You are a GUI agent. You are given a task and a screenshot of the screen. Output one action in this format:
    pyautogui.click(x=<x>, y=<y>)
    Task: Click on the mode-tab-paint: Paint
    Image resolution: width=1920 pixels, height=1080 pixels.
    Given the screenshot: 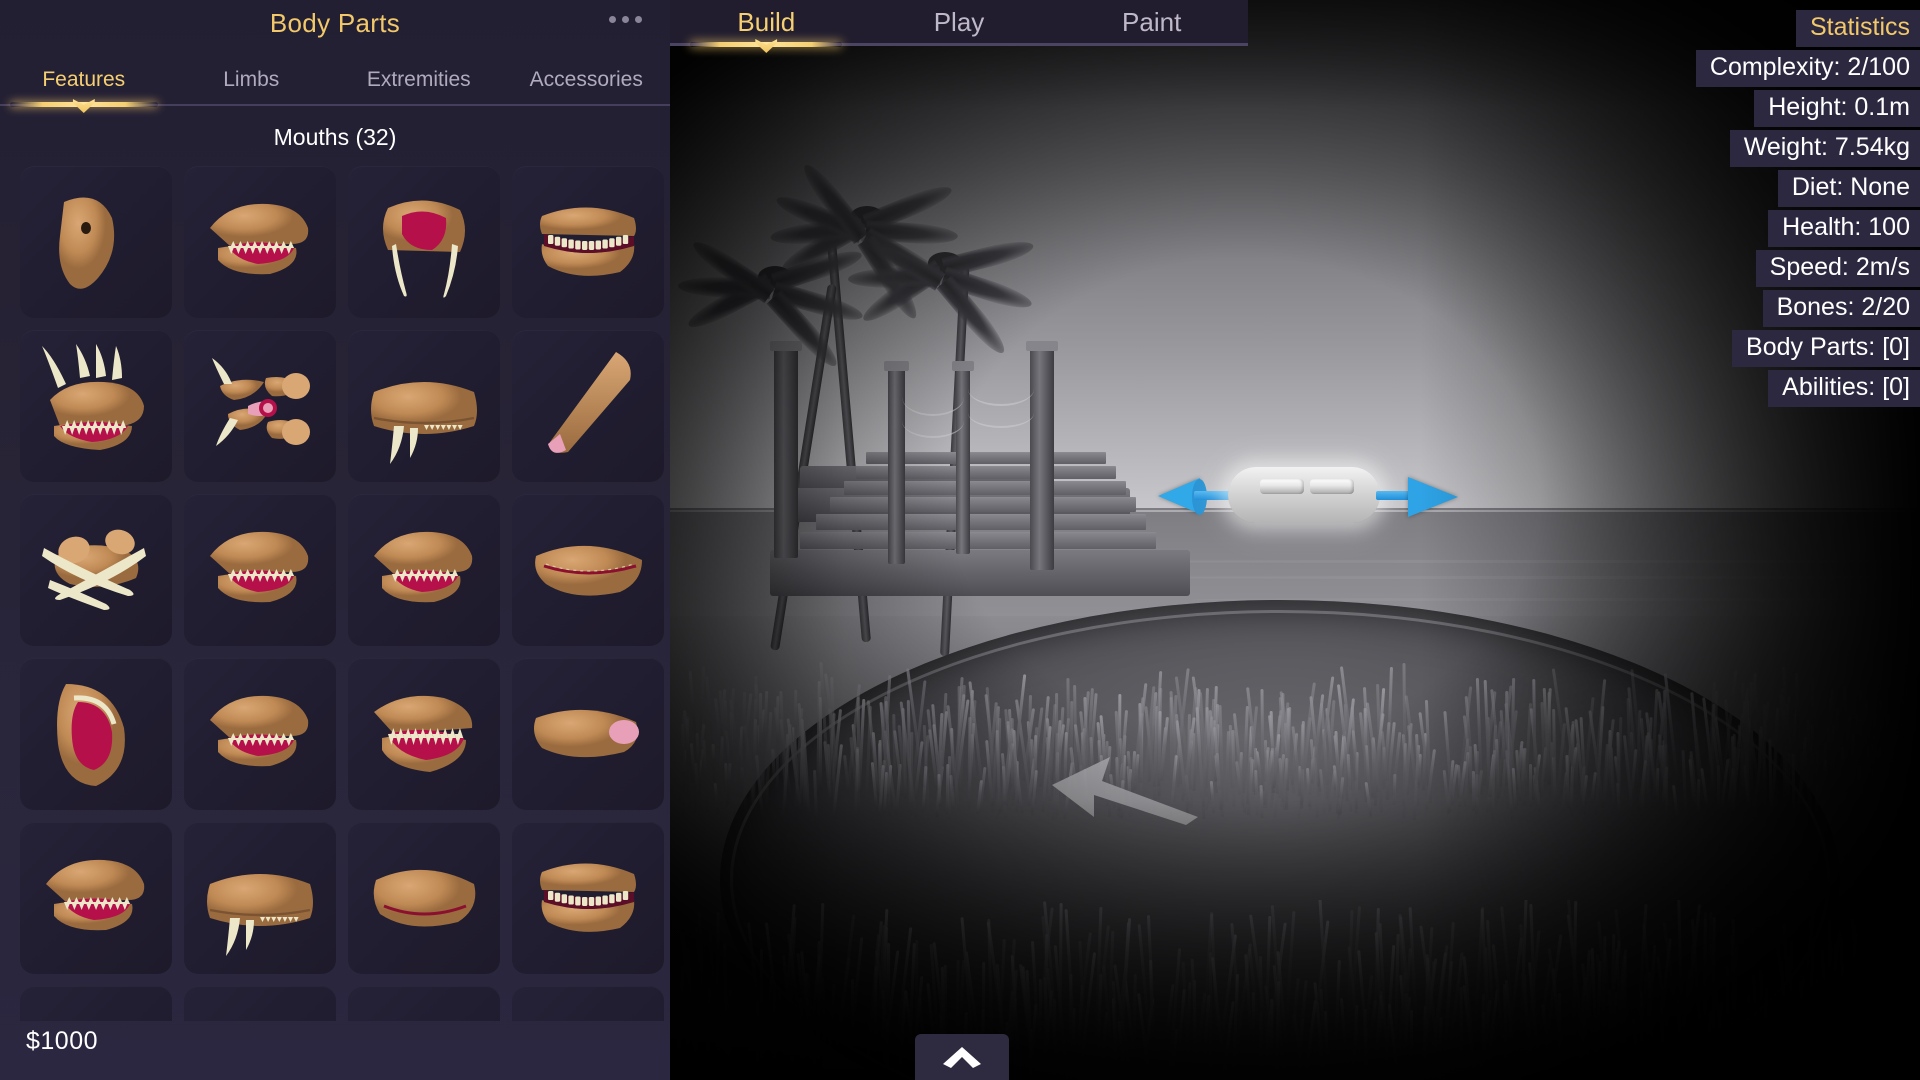 What is the action you would take?
    pyautogui.click(x=1151, y=22)
    